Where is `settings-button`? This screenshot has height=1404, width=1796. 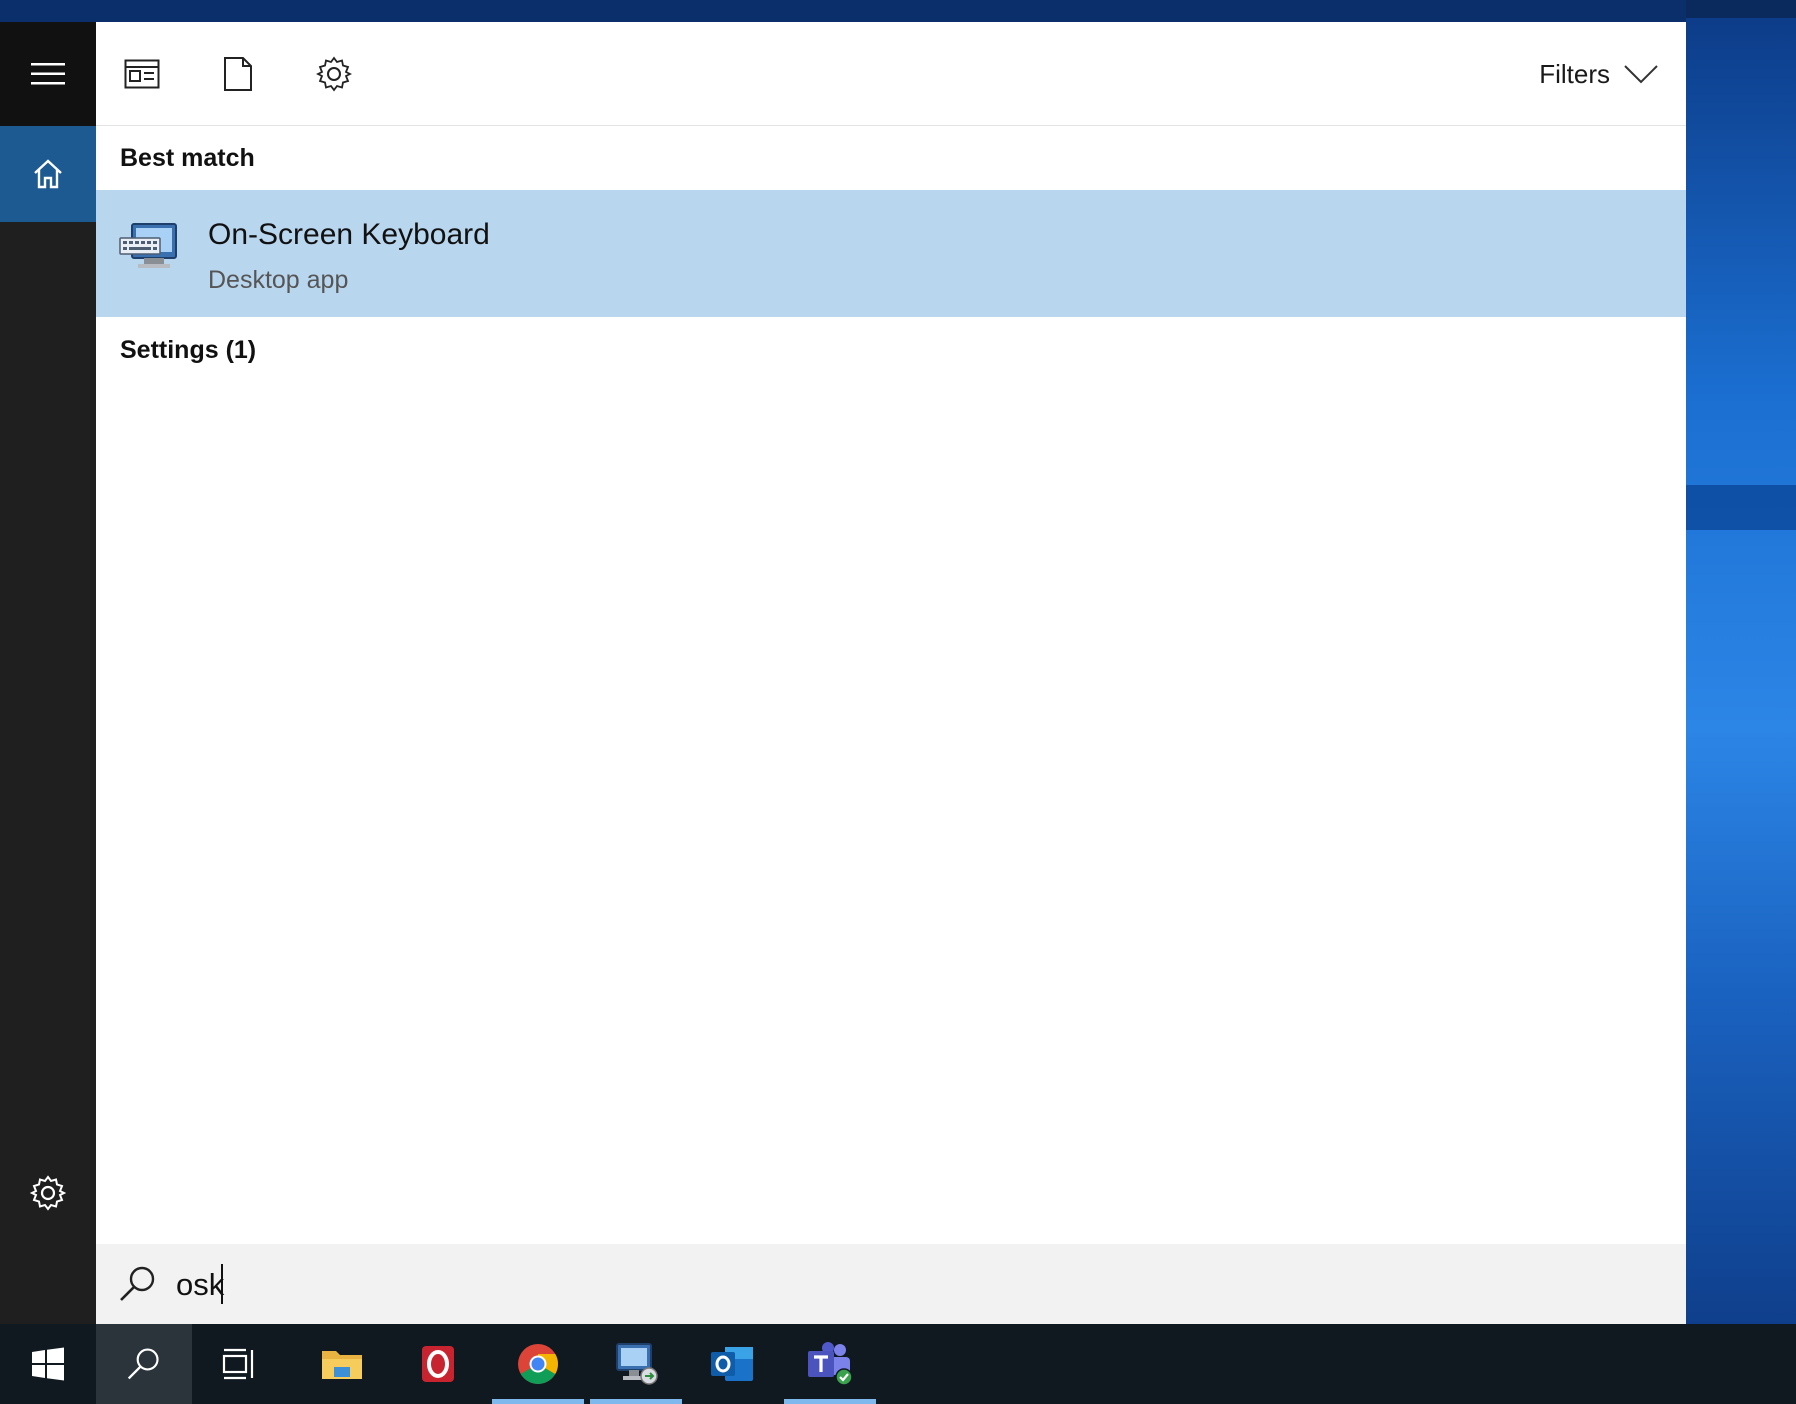
settings-button is located at coordinates (48, 1193).